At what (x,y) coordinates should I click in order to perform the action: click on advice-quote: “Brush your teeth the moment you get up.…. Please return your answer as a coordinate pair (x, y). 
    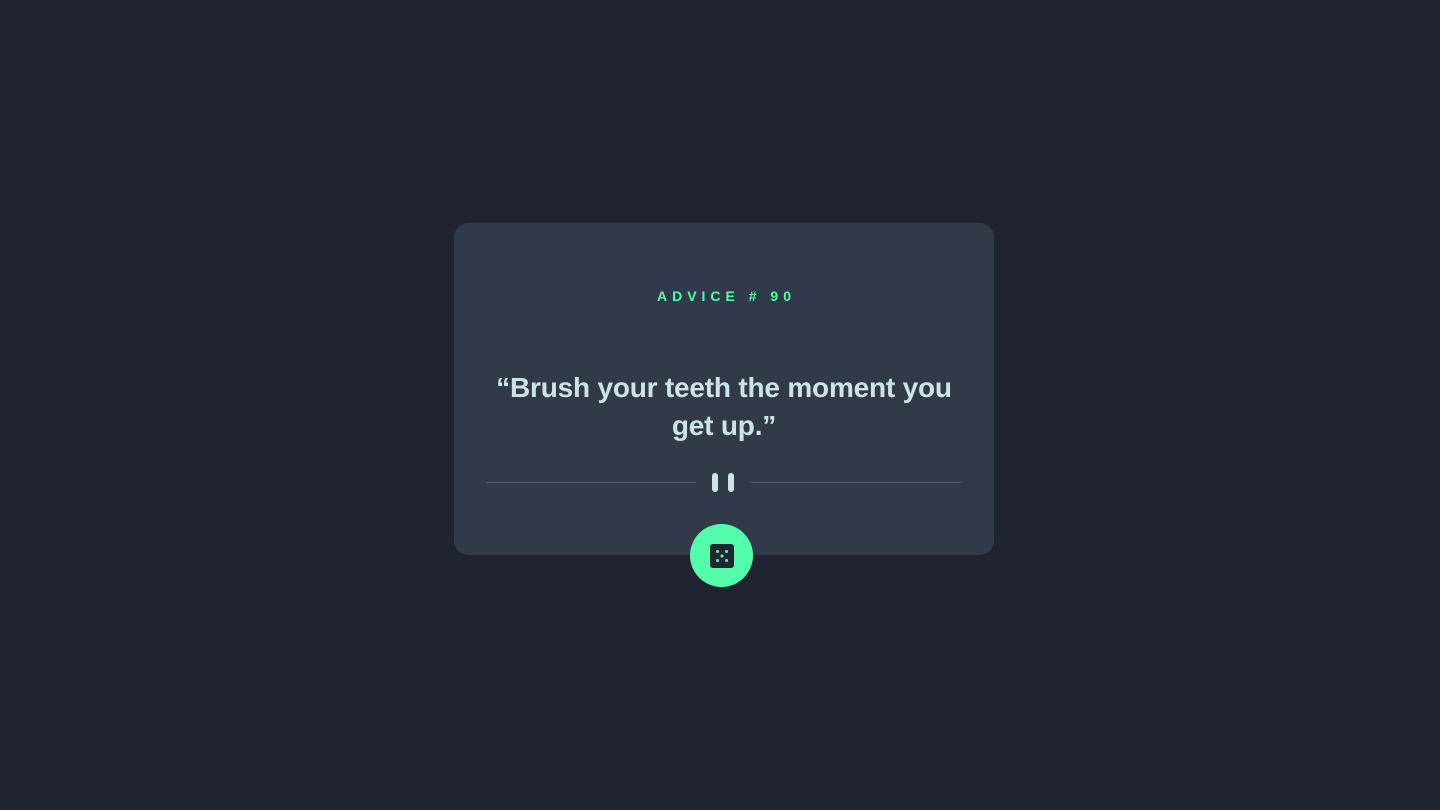
    Looking at the image, I should click on (724, 406).